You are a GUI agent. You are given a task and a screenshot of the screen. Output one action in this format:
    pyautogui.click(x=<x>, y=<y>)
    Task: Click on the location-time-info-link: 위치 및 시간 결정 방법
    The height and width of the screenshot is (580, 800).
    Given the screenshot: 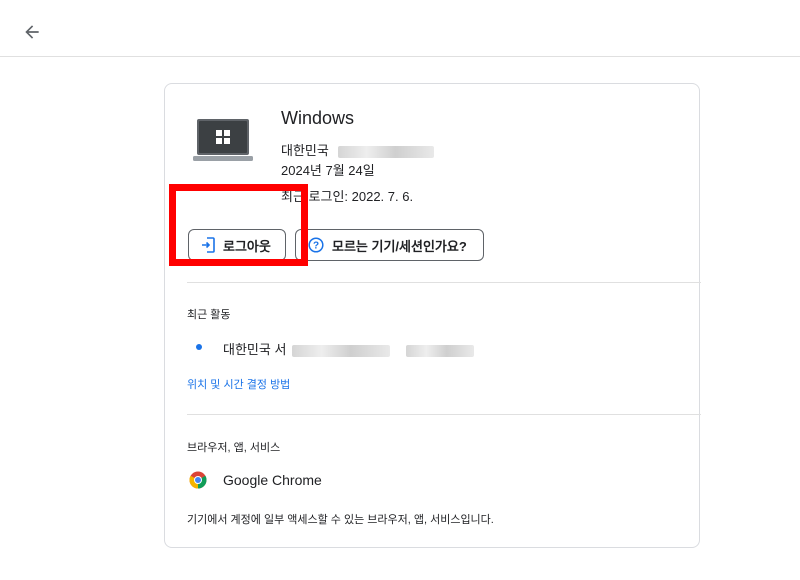 What is the action you would take?
    pyautogui.click(x=238, y=384)
    